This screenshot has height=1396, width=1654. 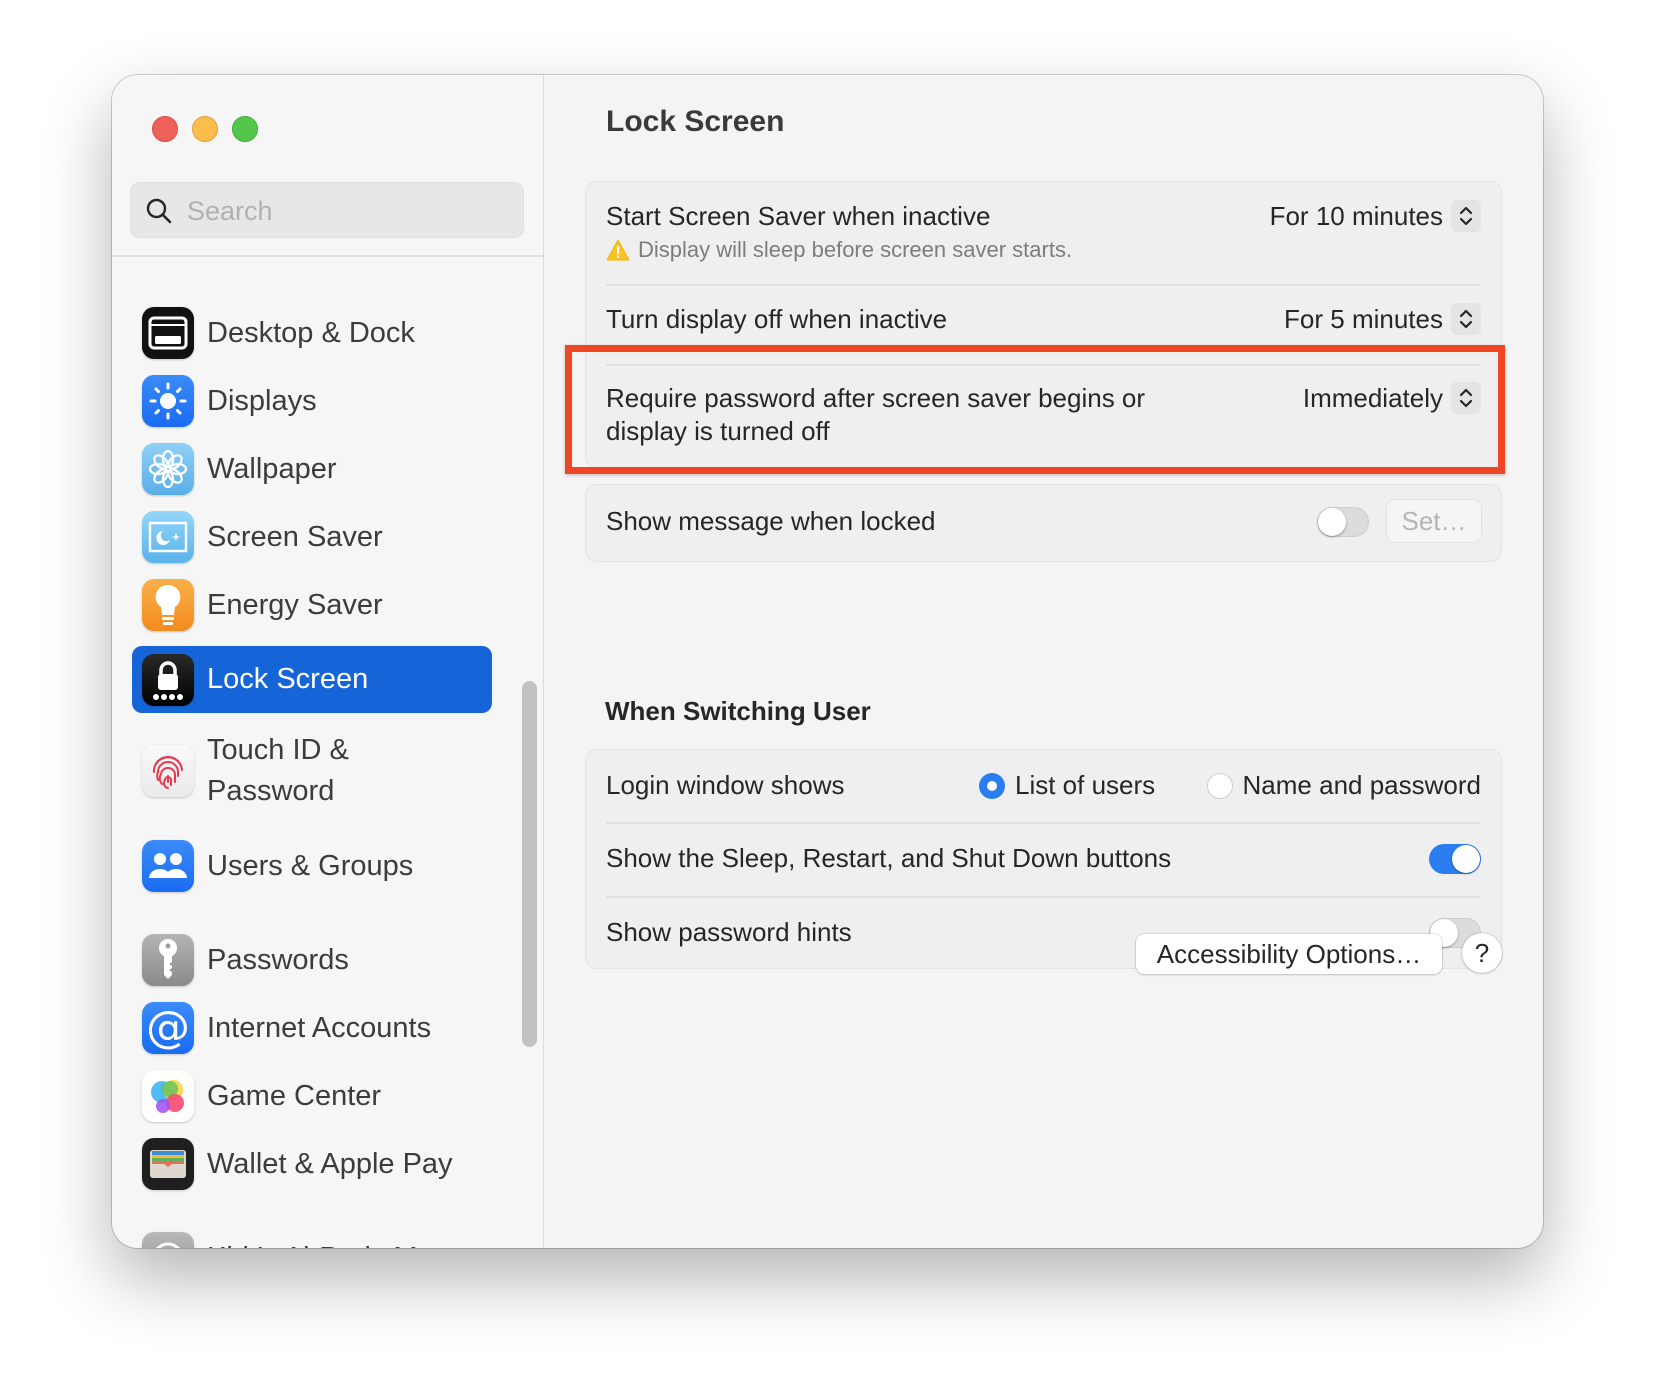 I want to click on sidebar-item-label: Lock Screen, so click(x=288, y=679).